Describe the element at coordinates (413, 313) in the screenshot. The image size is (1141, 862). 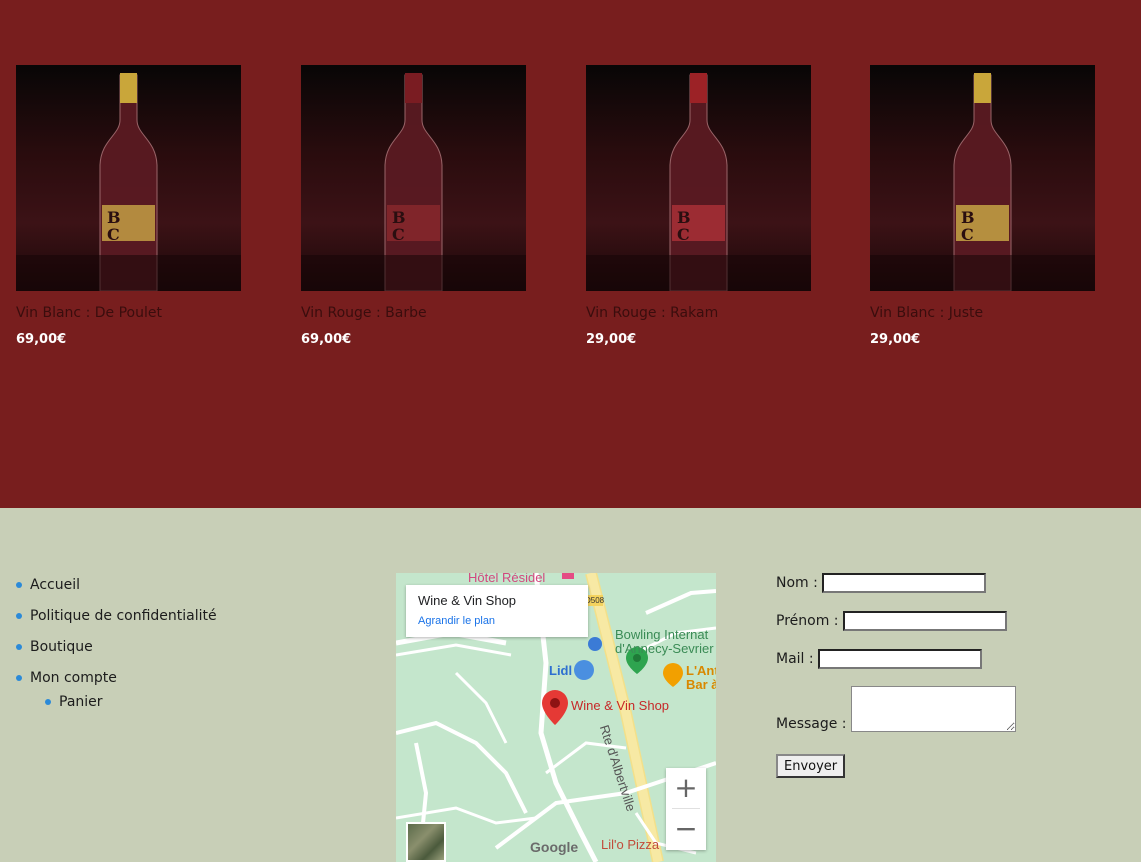
I see `product-name: Vin Rouge : Barbe` at that location.